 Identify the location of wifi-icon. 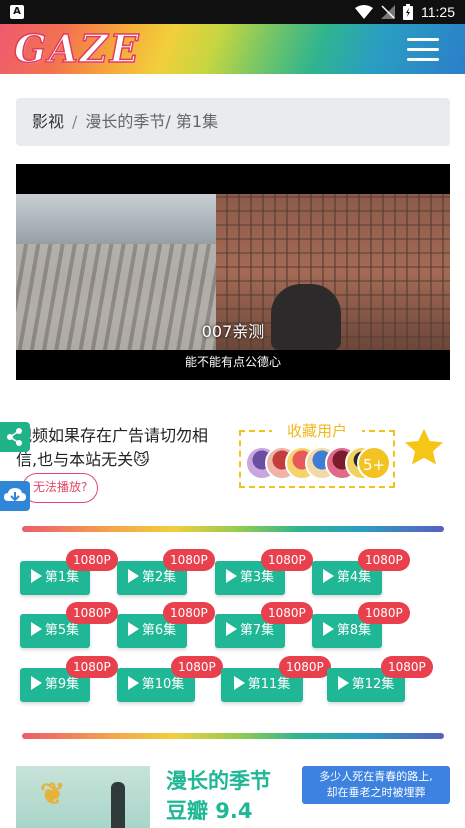
(364, 12).